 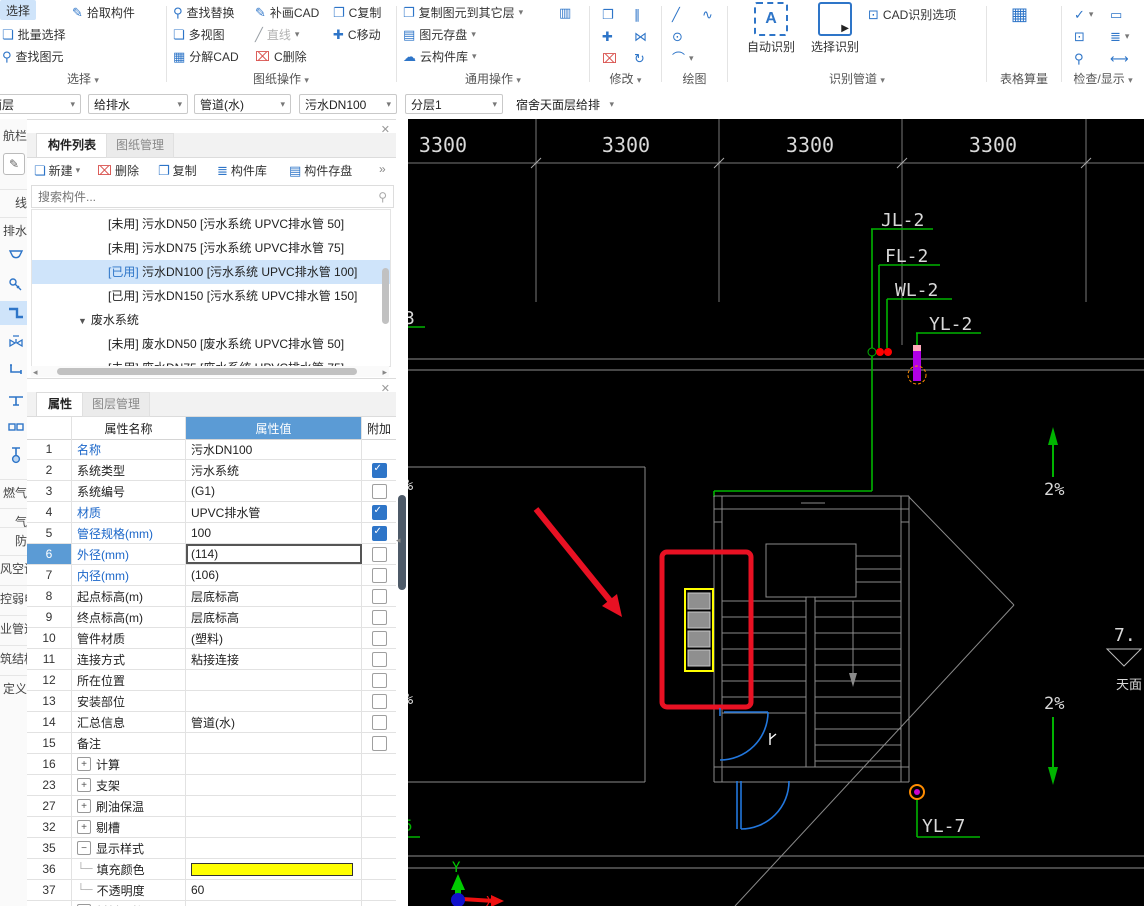 What do you see at coordinates (116, 404) in the screenshot?
I see `tab-layer-management: 图层管理` at bounding box center [116, 404].